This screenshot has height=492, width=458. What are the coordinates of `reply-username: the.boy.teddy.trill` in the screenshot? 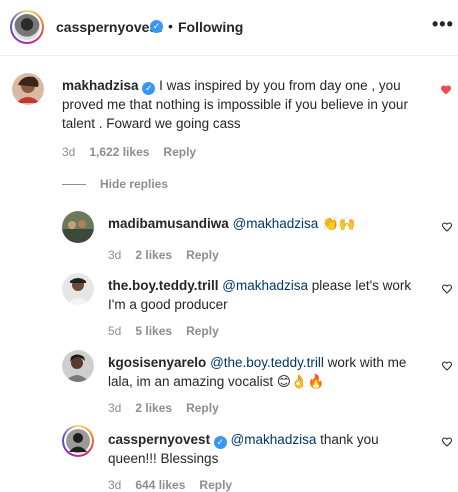 It's located at (163, 285).